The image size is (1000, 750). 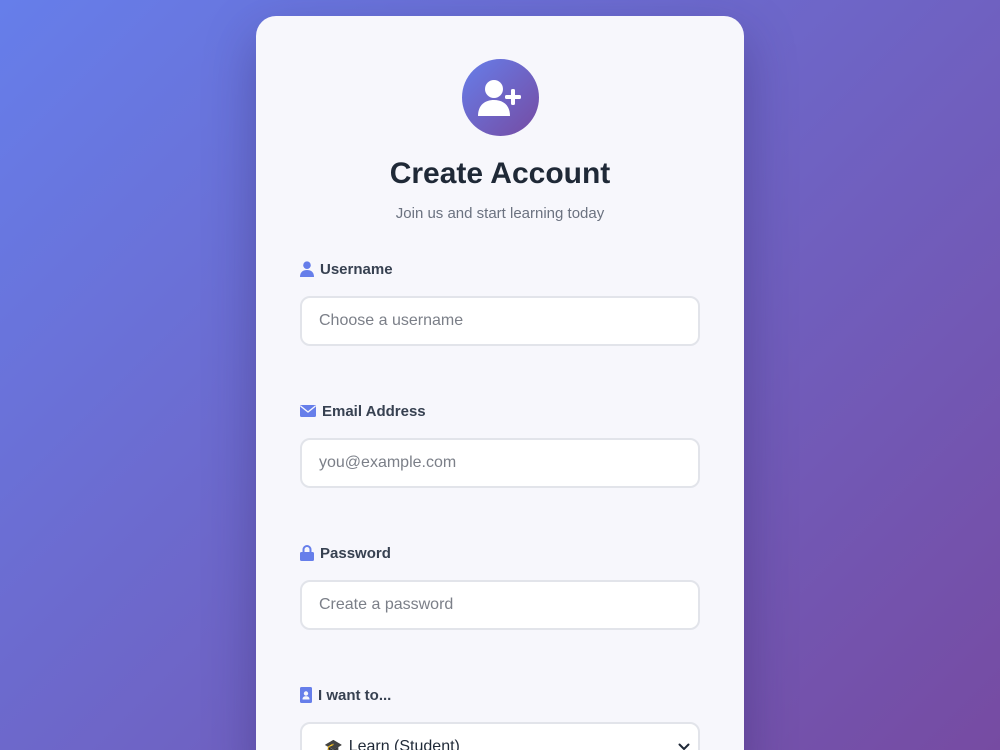 I want to click on user-icon, so click(x=307, y=269).